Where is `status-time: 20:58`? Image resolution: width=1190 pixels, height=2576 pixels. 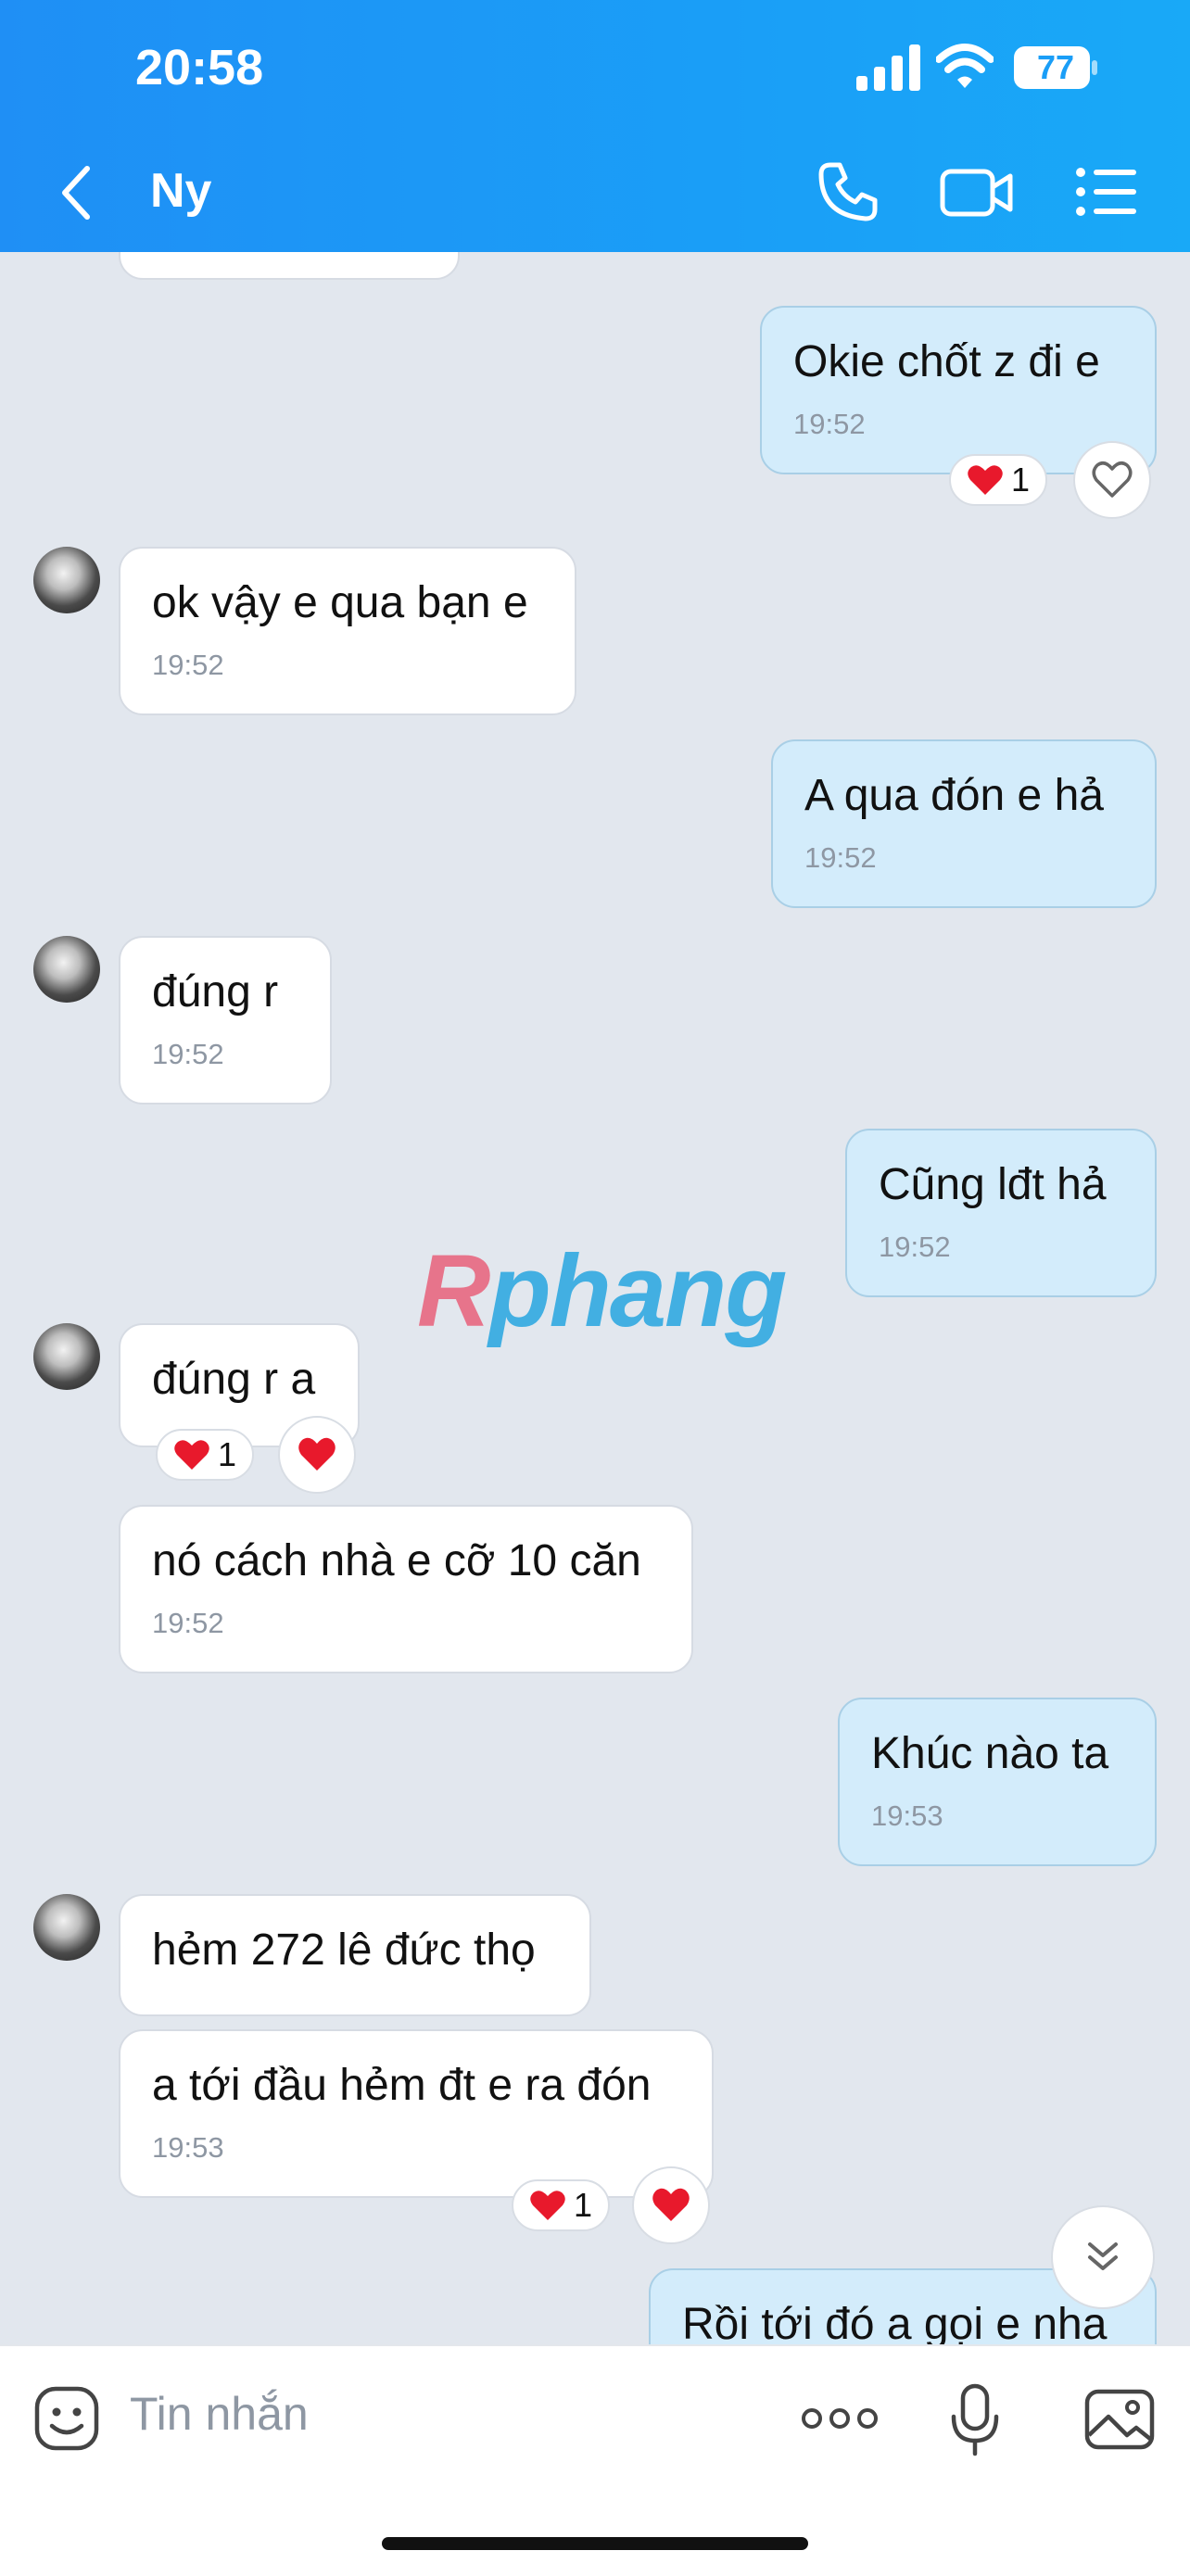 status-time: 20:58 is located at coordinates (199, 68).